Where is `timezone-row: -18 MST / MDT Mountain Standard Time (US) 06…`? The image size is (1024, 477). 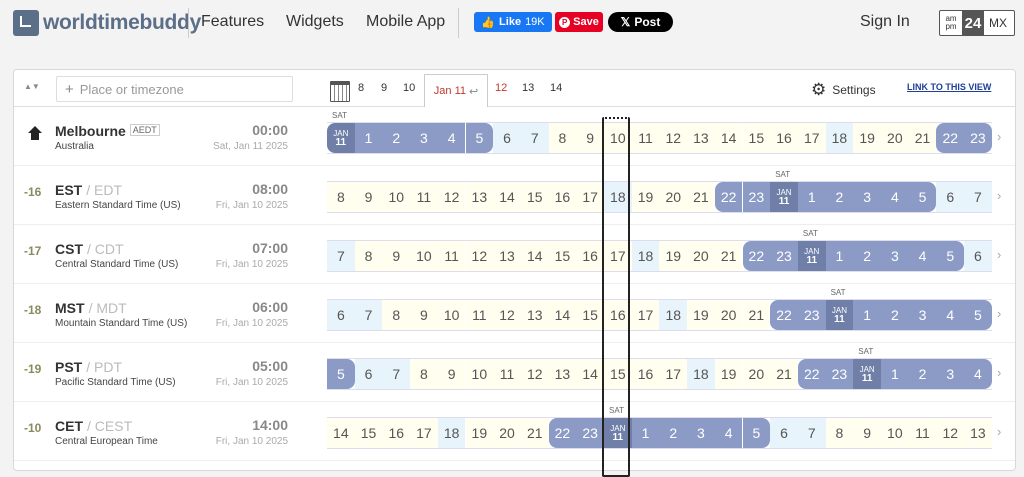
timezone-row: -18 MST / MDT Mountain Standard Time (US) 06… is located at coordinates (514, 313).